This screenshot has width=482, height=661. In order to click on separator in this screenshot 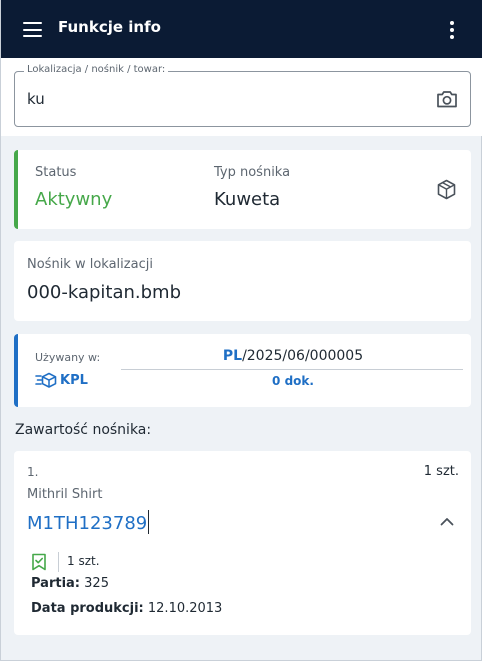, I will do `click(58, 562)`.